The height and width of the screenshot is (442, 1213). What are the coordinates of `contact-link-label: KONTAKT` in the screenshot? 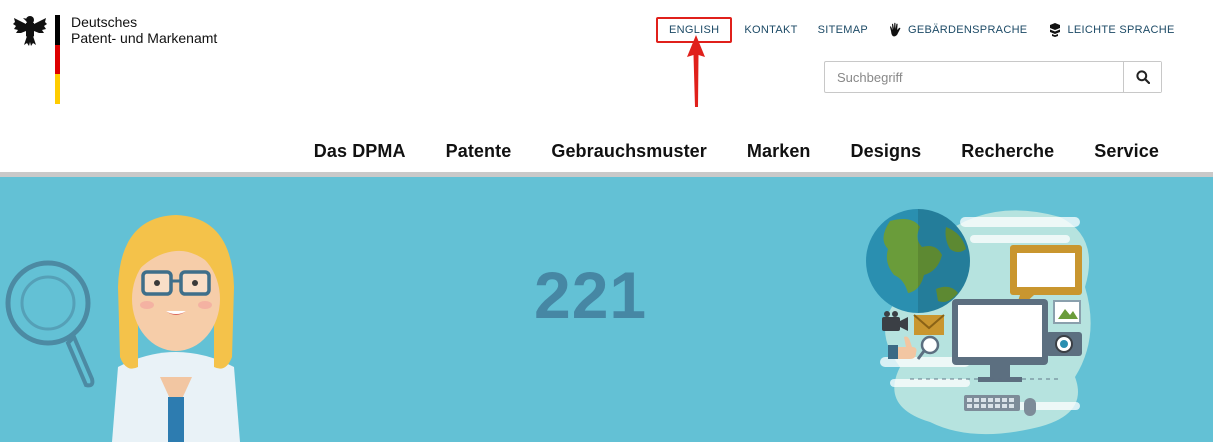 It's located at (771, 30).